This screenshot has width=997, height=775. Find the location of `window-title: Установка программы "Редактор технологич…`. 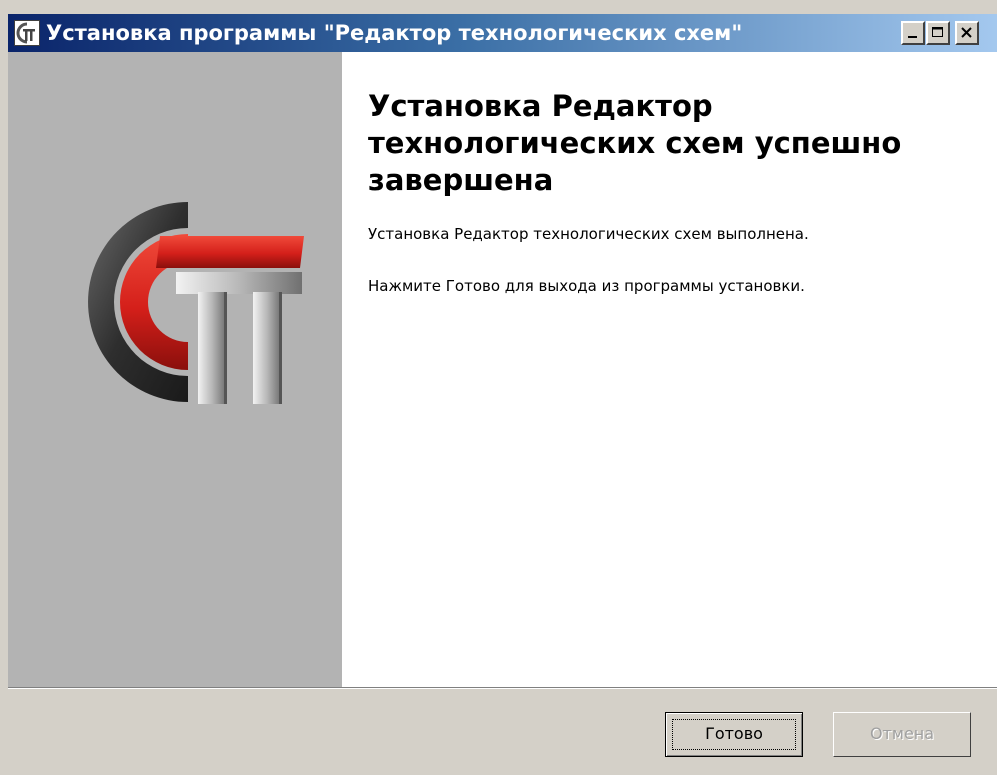

window-title: Установка программы "Редактор технологич… is located at coordinates (394, 33).